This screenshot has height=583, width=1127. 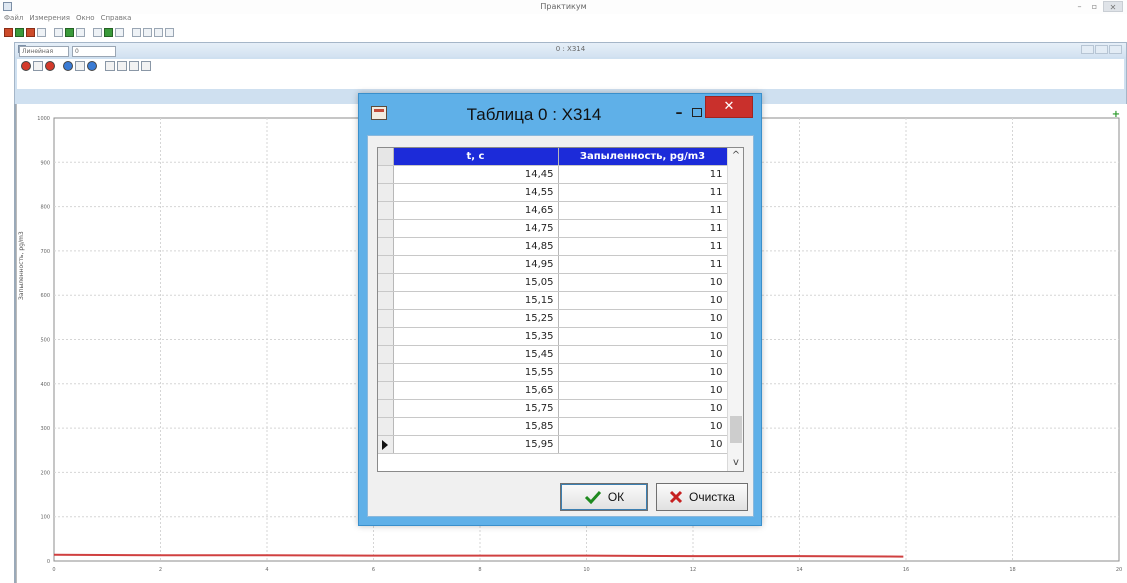 I want to click on cell-time: 15,65, so click(x=476, y=390).